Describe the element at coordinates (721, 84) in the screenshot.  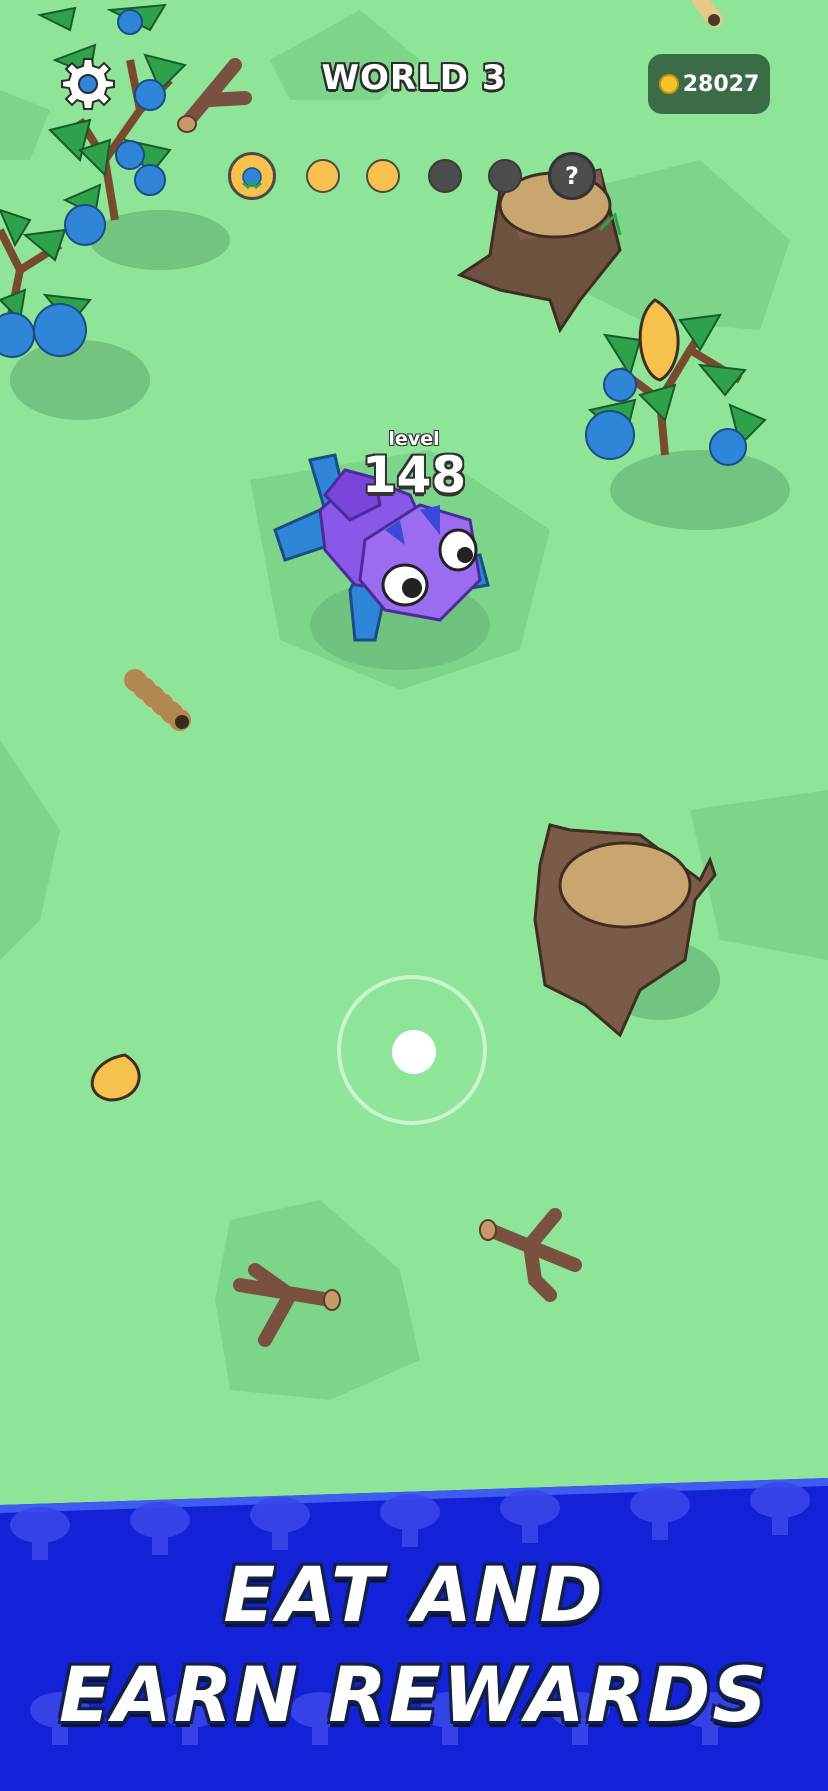
I see `coin-value: 28027` at that location.